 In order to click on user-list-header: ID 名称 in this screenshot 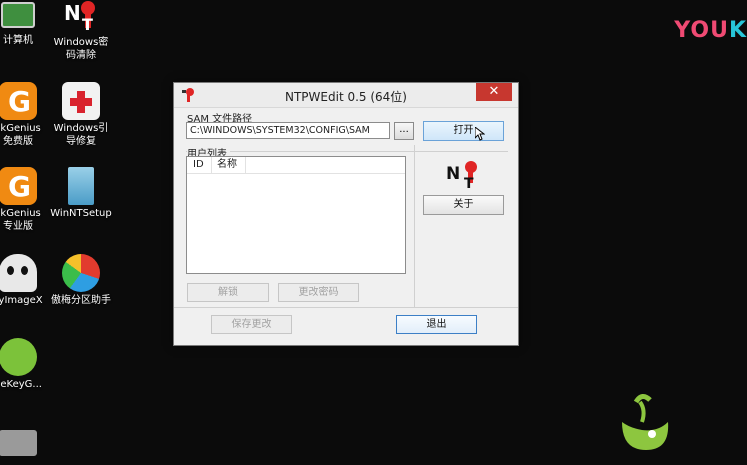, I will do `click(296, 165)`.